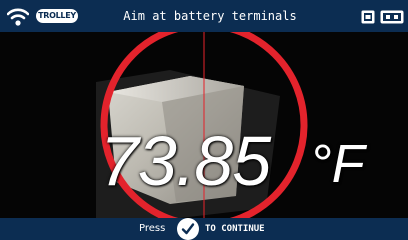 This screenshot has height=240, width=408. What do you see at coordinates (368, 17) in the screenshot?
I see `sd-card-icon` at bounding box center [368, 17].